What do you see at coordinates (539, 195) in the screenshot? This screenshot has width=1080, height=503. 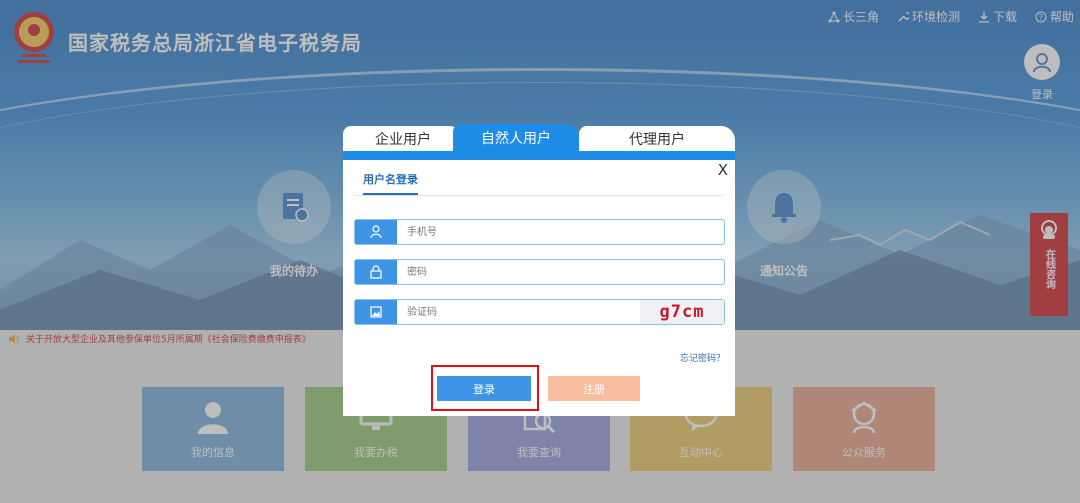 I see `subtab-divider` at bounding box center [539, 195].